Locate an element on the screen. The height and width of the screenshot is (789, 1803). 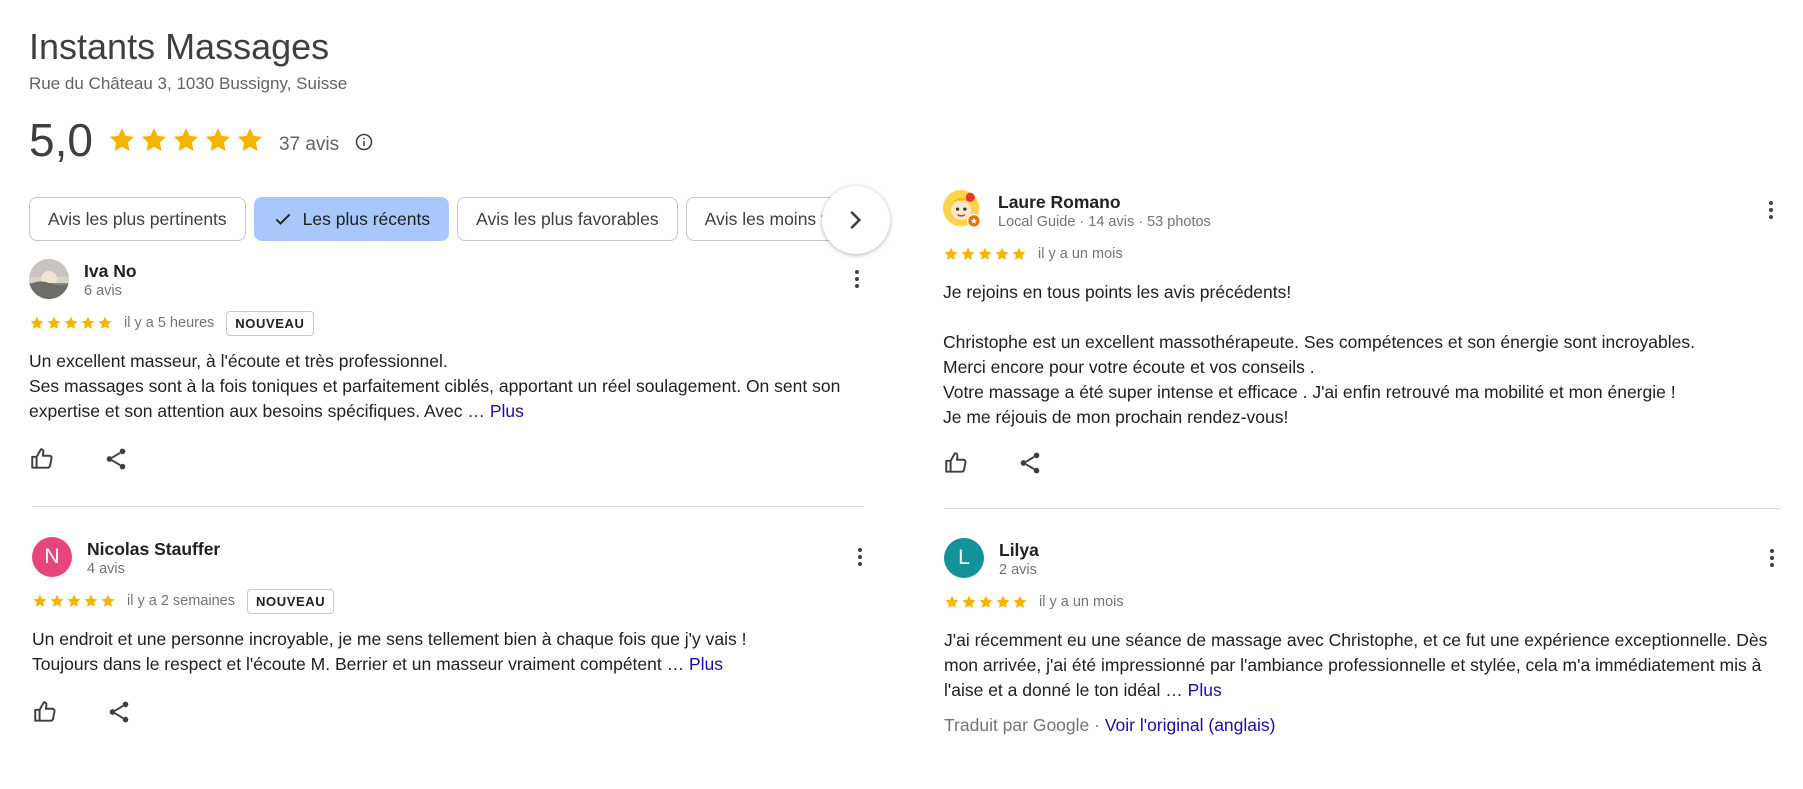
reviewer-name: Nicolas Stauffer is located at coordinates (153, 549).